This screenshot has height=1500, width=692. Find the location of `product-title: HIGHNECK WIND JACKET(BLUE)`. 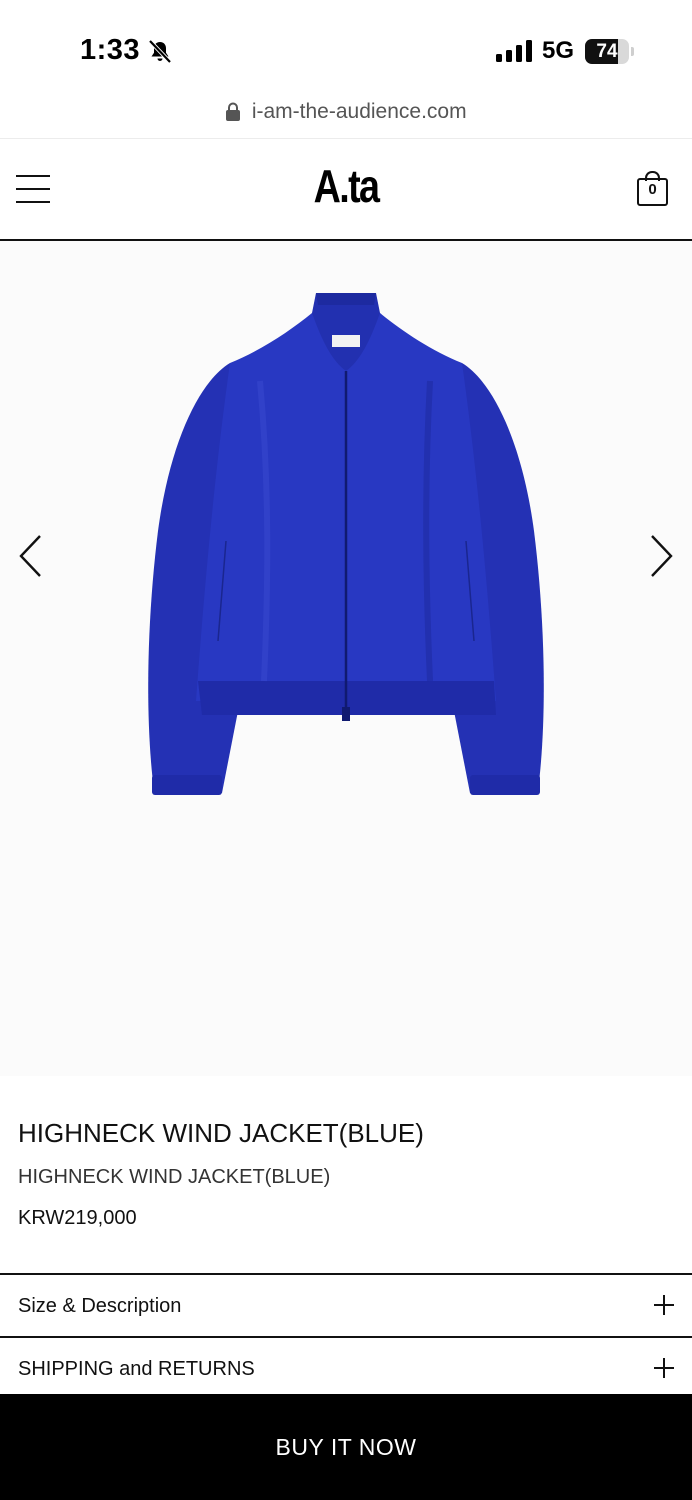

product-title: HIGHNECK WIND JACKET(BLUE) is located at coordinates (221, 1133).